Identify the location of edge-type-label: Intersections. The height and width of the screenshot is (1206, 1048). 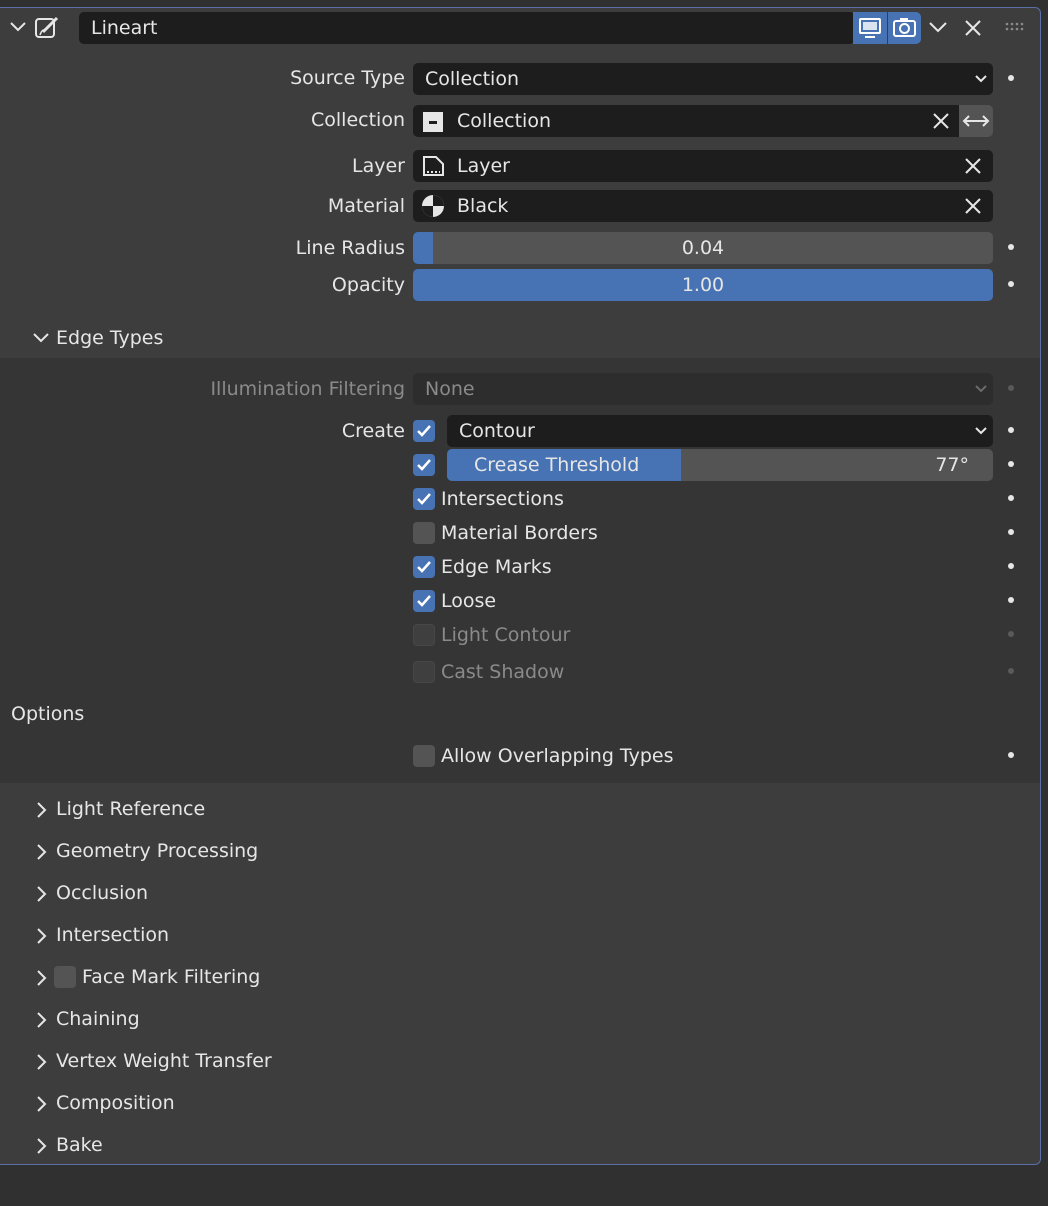
(502, 499).